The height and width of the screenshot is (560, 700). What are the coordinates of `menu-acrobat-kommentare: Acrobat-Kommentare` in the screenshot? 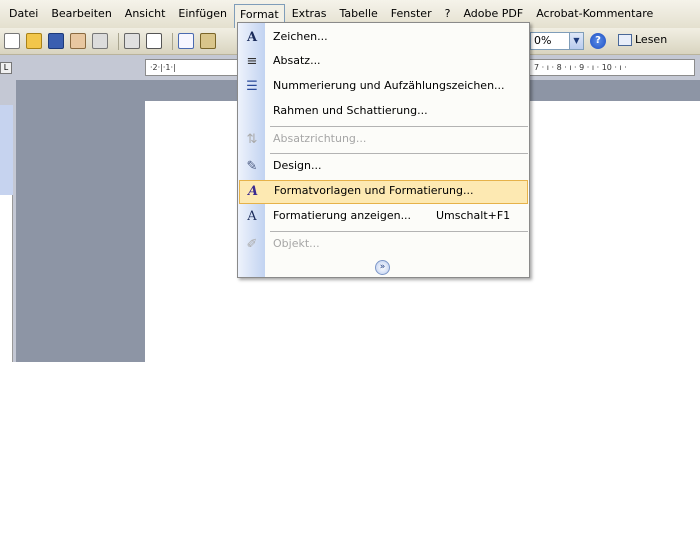 It's located at (594, 14).